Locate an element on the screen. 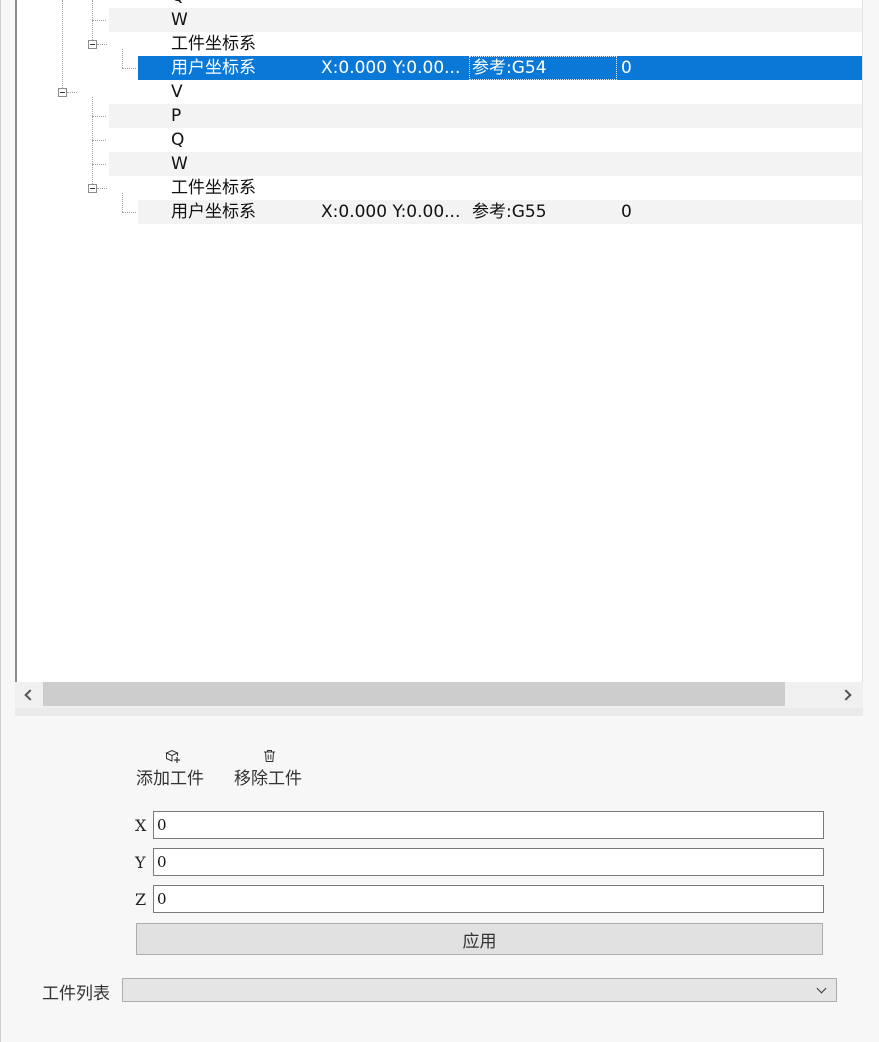 The height and width of the screenshot is (1042, 879). tree-bottom-strip is located at coordinates (439, 712).